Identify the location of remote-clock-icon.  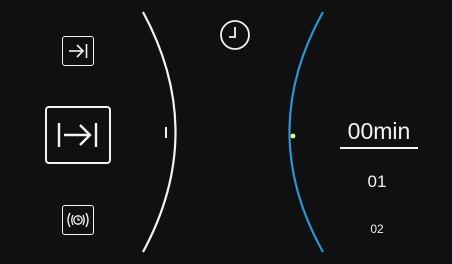
(78, 220).